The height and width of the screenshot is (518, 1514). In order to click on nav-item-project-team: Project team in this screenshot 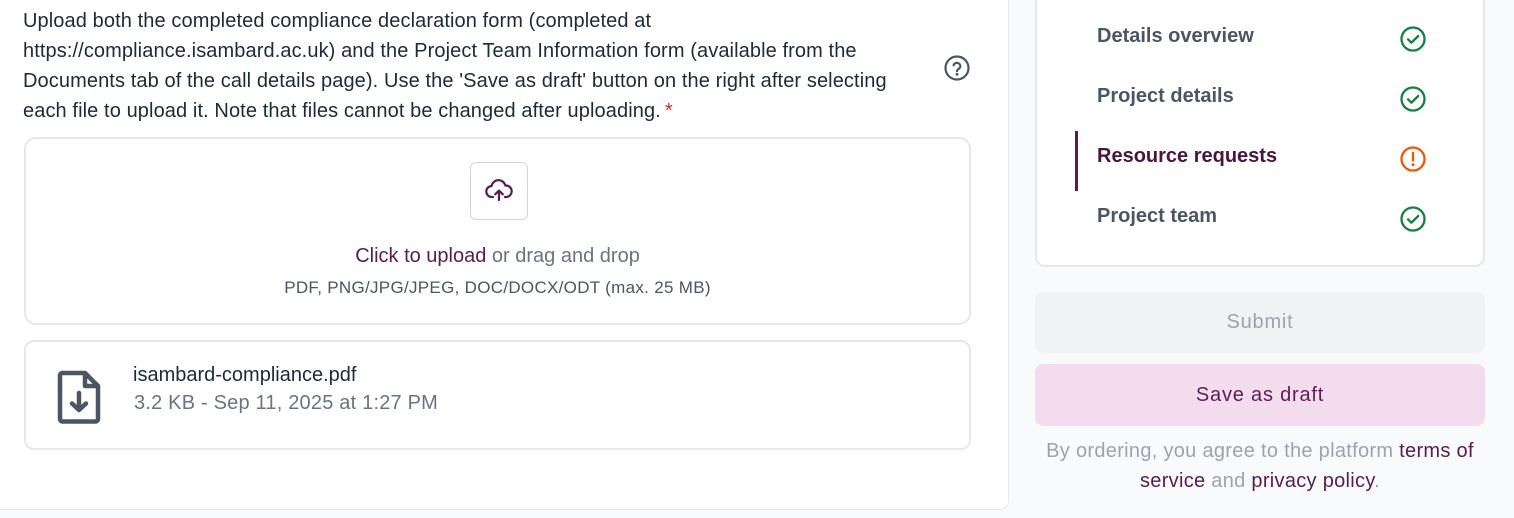, I will do `click(1250, 217)`.